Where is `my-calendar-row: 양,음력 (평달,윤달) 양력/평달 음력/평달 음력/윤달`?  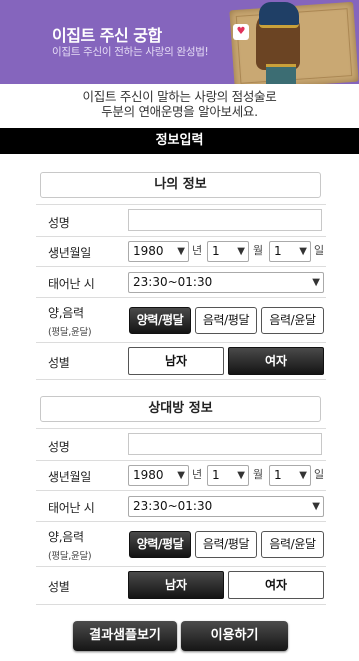 my-calendar-row: 양,음력 (평달,윤달) 양력/평달 음력/평달 음력/윤달 is located at coordinates (181, 320).